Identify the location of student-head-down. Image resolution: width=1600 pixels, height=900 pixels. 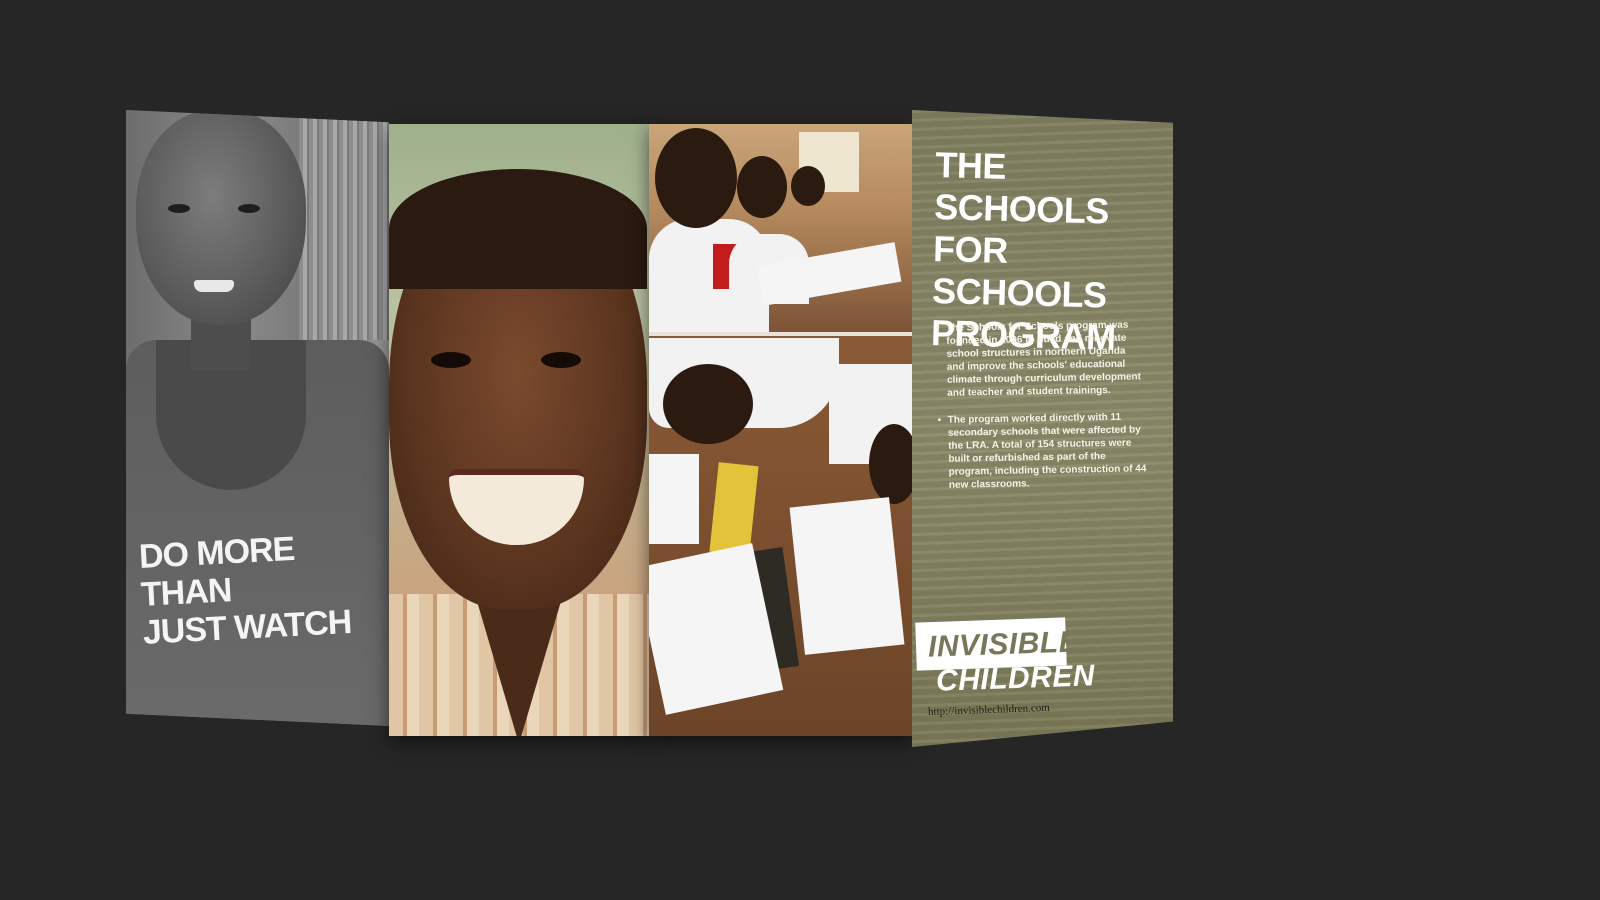
(708, 404).